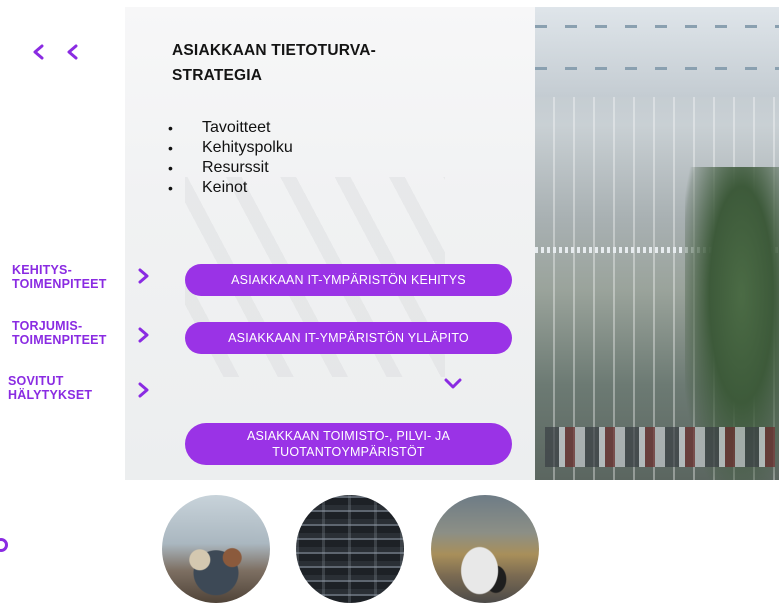 This screenshot has width=779, height=603. What do you see at coordinates (322, 63) in the screenshot?
I see `page-title: ASIAKKAAN TIETOTURVA- STRATEGIA` at bounding box center [322, 63].